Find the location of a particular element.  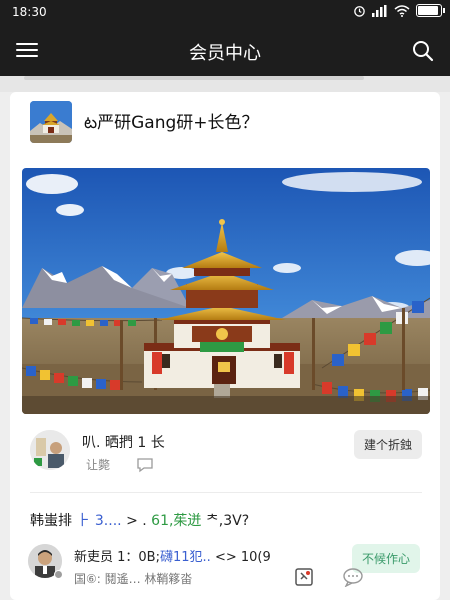

member-name-suffix: <> 10(9 is located at coordinates (242, 557).